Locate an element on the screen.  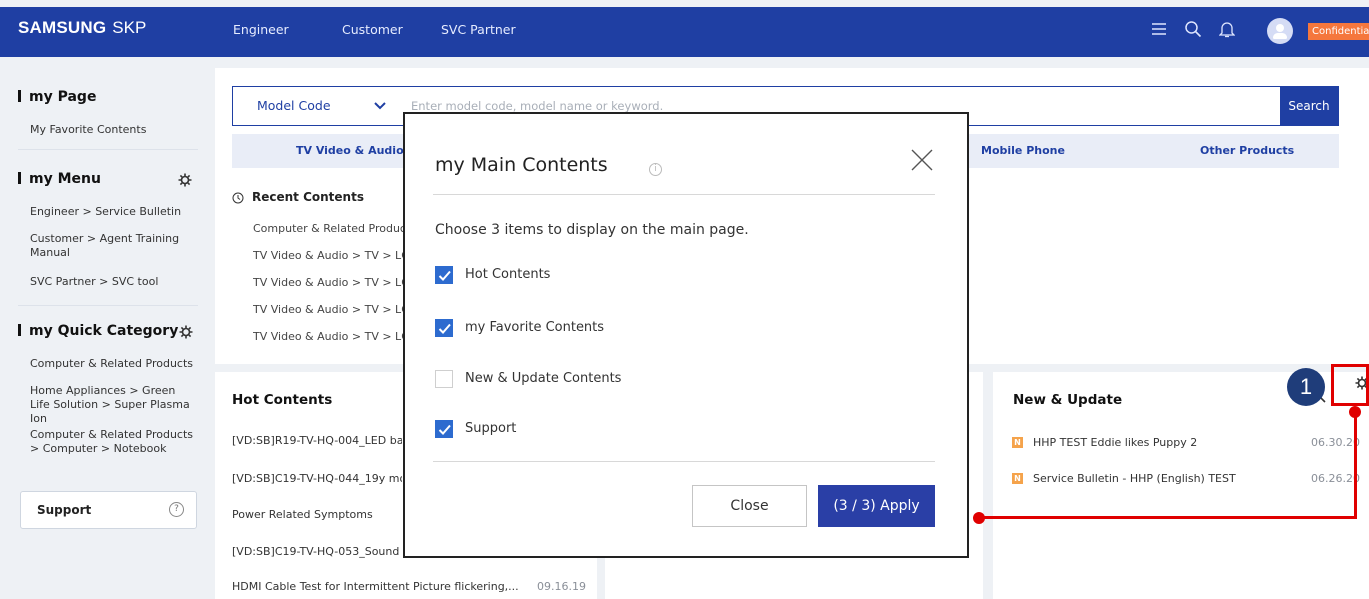
confidential-badge: Confidential is located at coordinates (1338, 31).